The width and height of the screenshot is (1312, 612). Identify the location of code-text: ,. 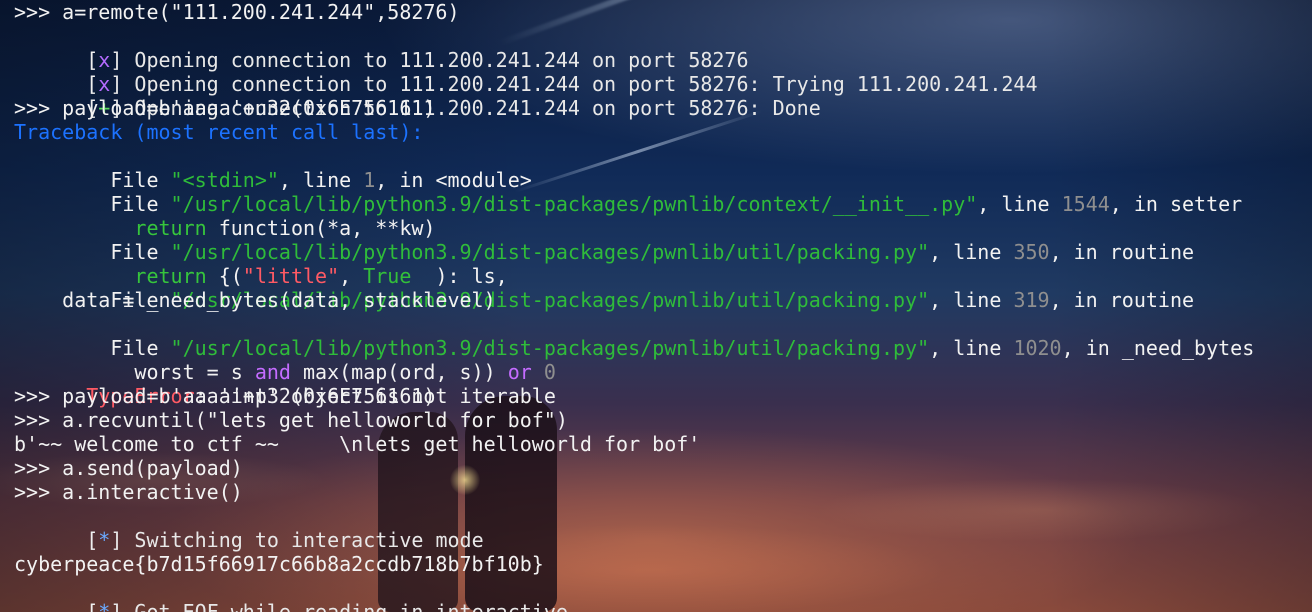
(351, 276).